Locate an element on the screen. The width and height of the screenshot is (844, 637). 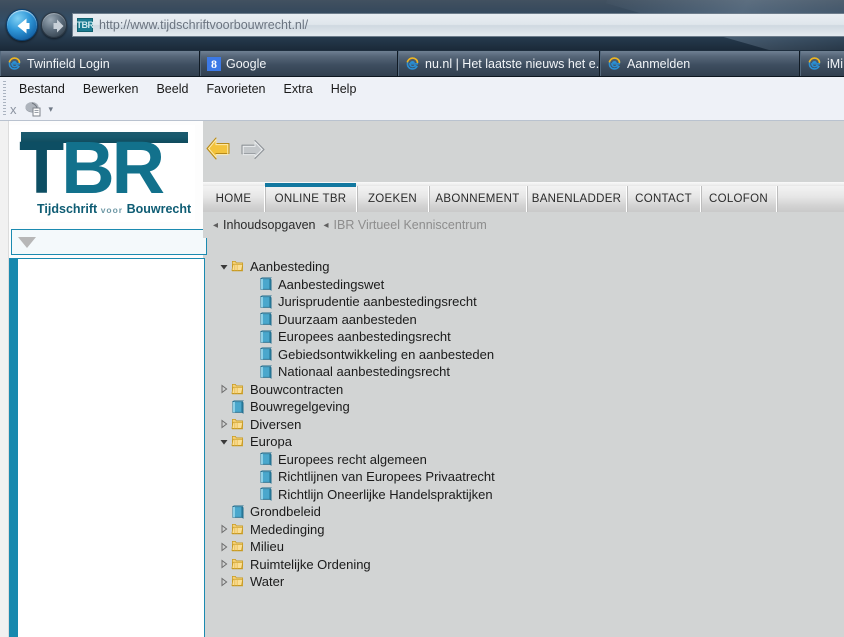
tree-item: Bouwcontracten is located at coordinates (530, 390).